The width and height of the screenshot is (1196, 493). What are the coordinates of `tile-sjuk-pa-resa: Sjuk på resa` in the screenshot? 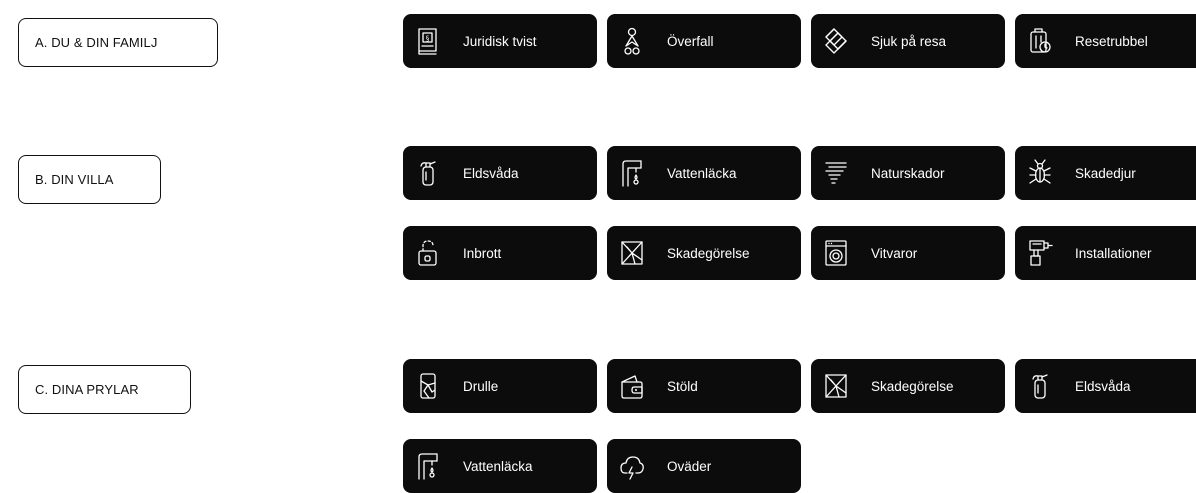 It's located at (908, 41).